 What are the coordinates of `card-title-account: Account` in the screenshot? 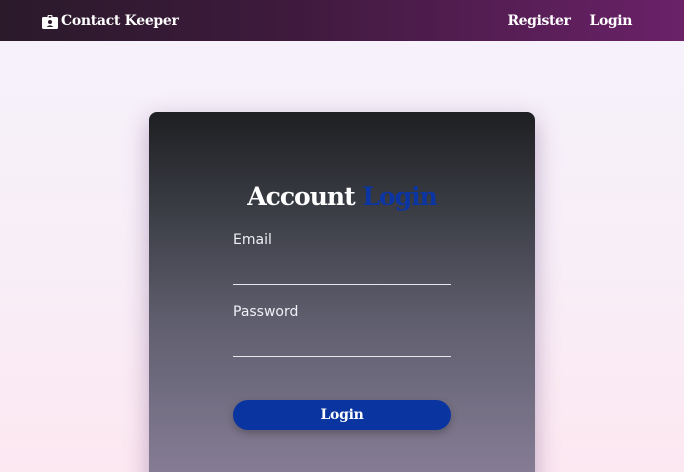 It's located at (301, 196).